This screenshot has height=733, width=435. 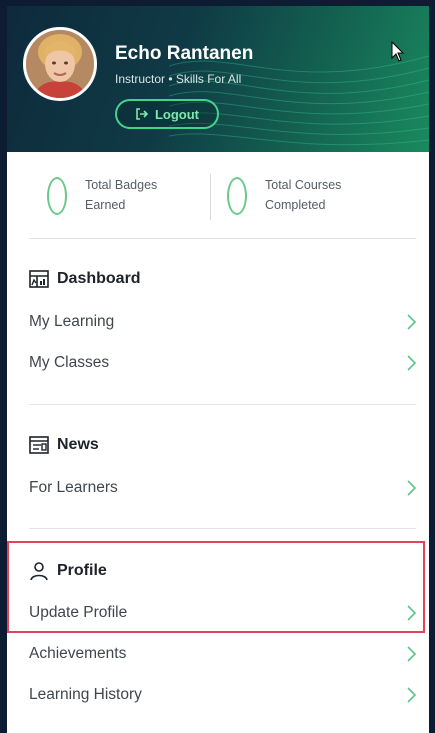 I want to click on badges-label: Total Badges Earned, so click(x=121, y=195).